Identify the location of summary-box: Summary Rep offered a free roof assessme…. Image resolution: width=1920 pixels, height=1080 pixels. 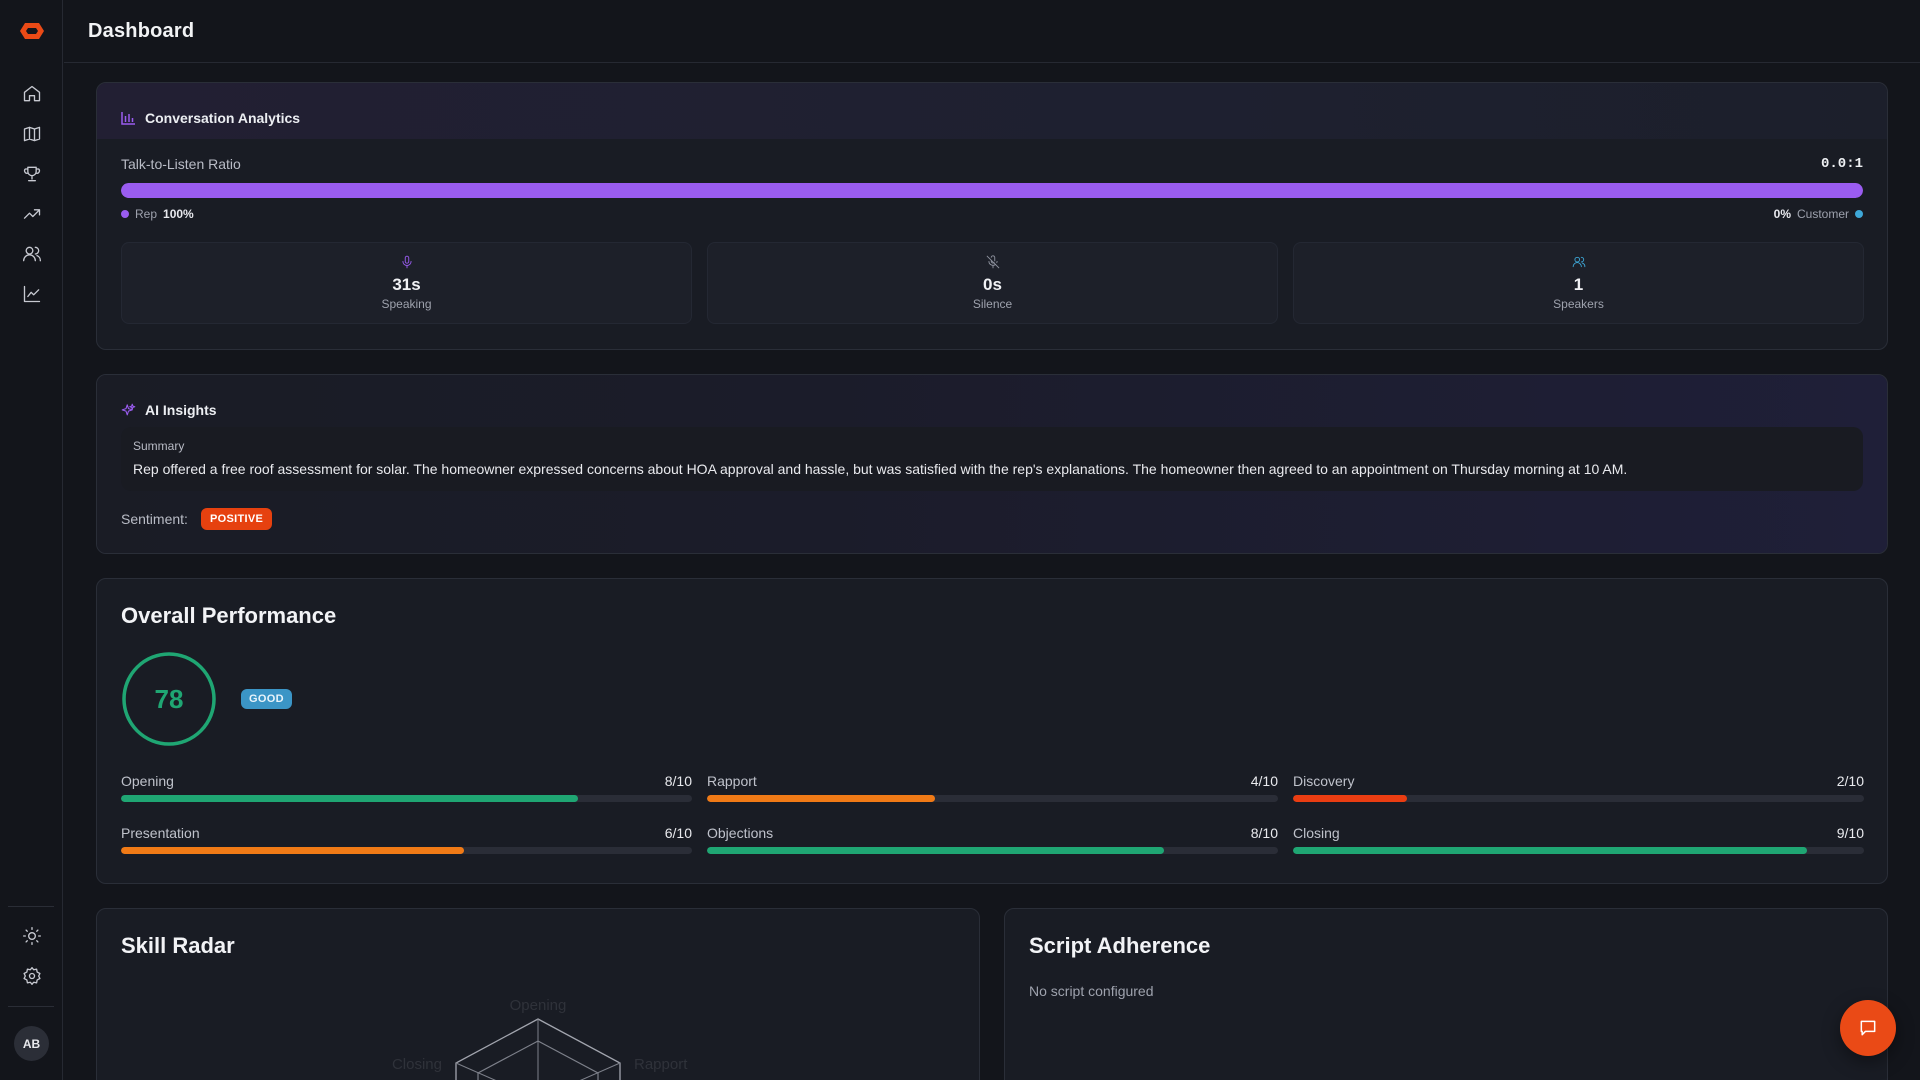
(992, 459).